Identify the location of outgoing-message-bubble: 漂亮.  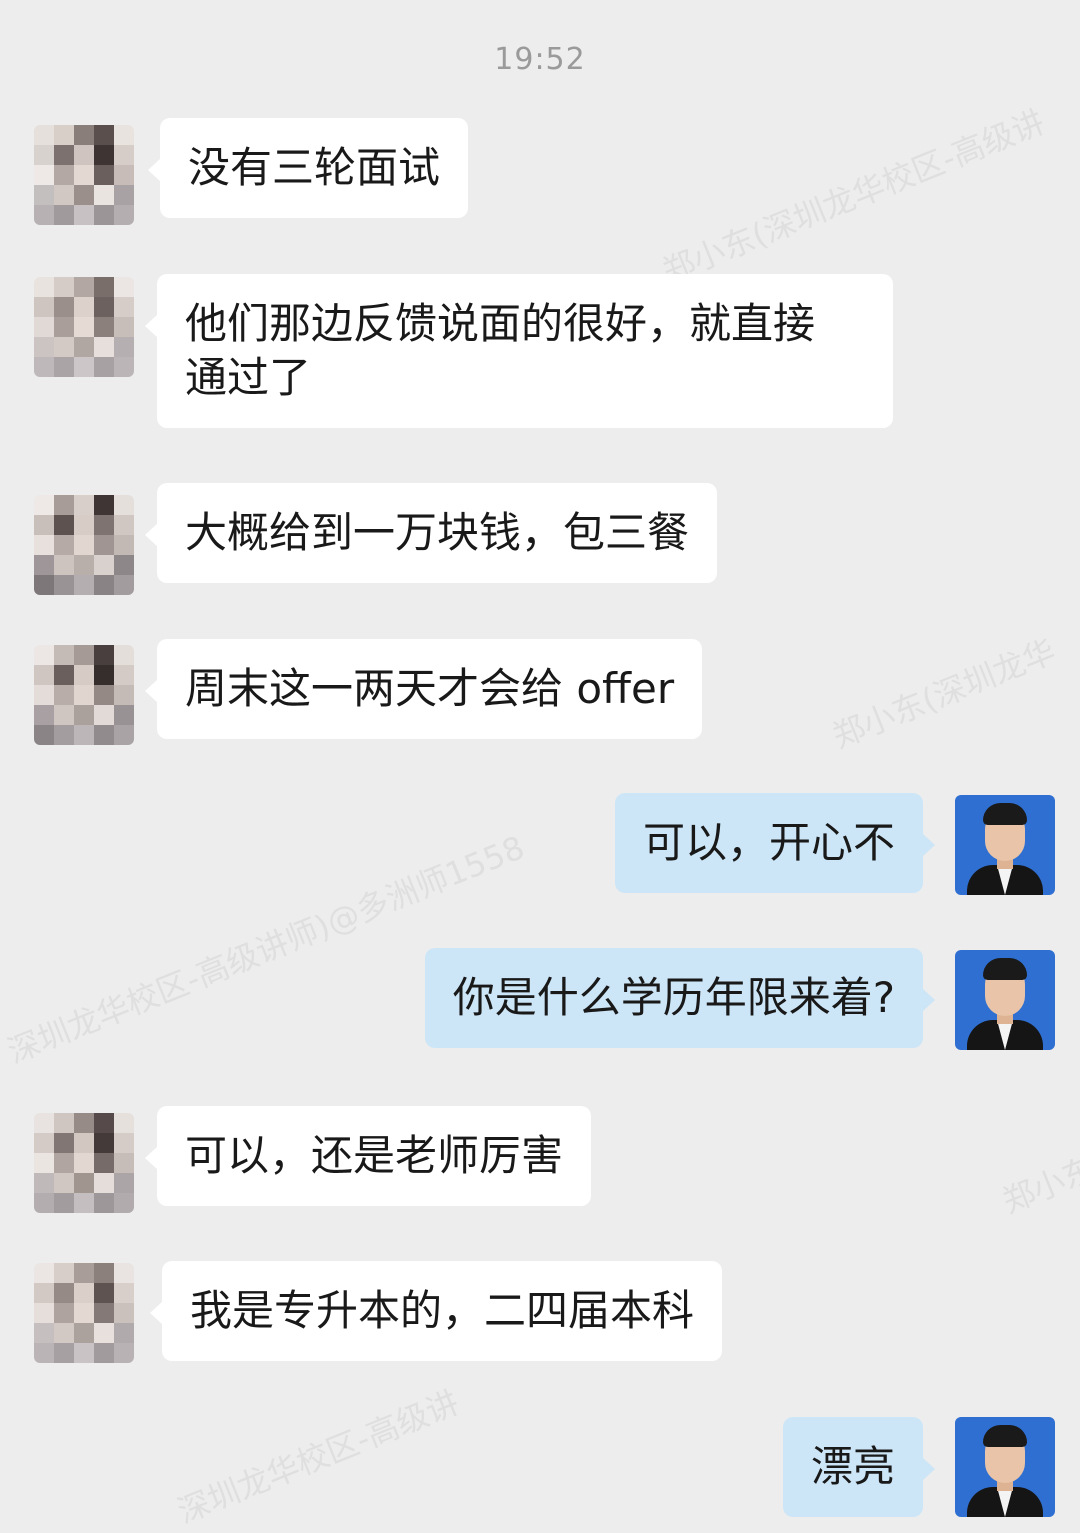
(859, 1467).